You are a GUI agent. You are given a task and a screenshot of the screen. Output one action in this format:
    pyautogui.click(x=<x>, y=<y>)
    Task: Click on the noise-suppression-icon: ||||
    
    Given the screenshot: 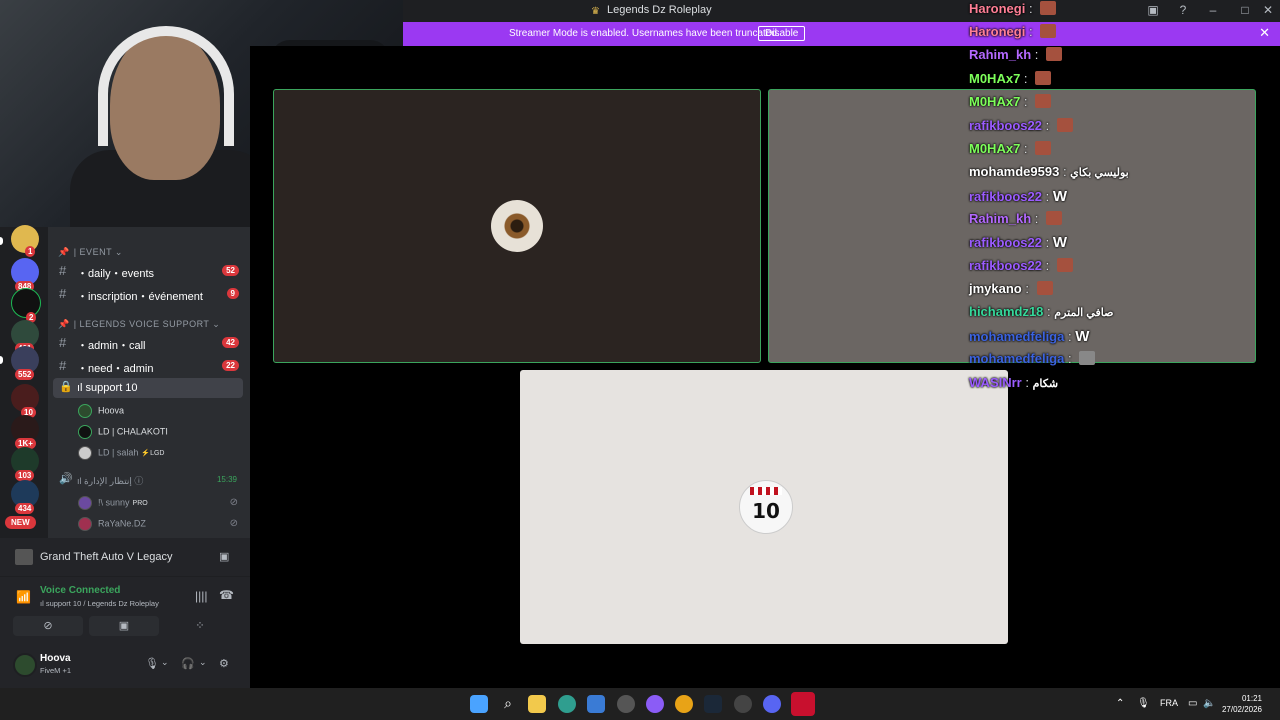 What is the action you would take?
    pyautogui.click(x=201, y=596)
    